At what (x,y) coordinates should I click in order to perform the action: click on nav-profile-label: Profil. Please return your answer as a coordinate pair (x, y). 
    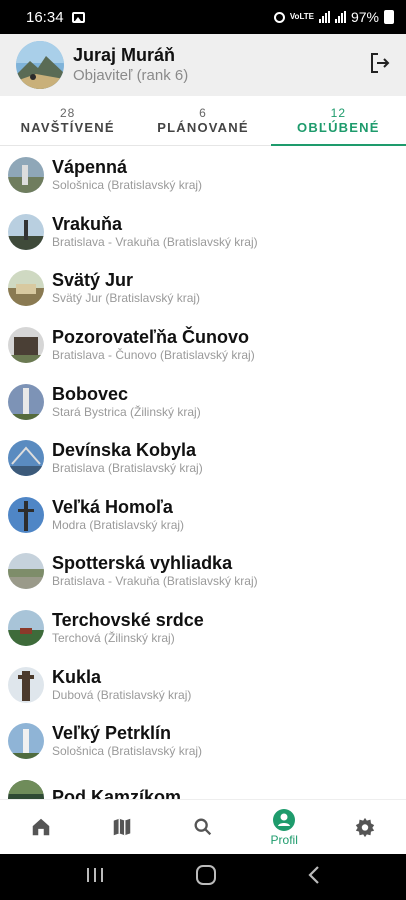
    Looking at the image, I should click on (284, 839).